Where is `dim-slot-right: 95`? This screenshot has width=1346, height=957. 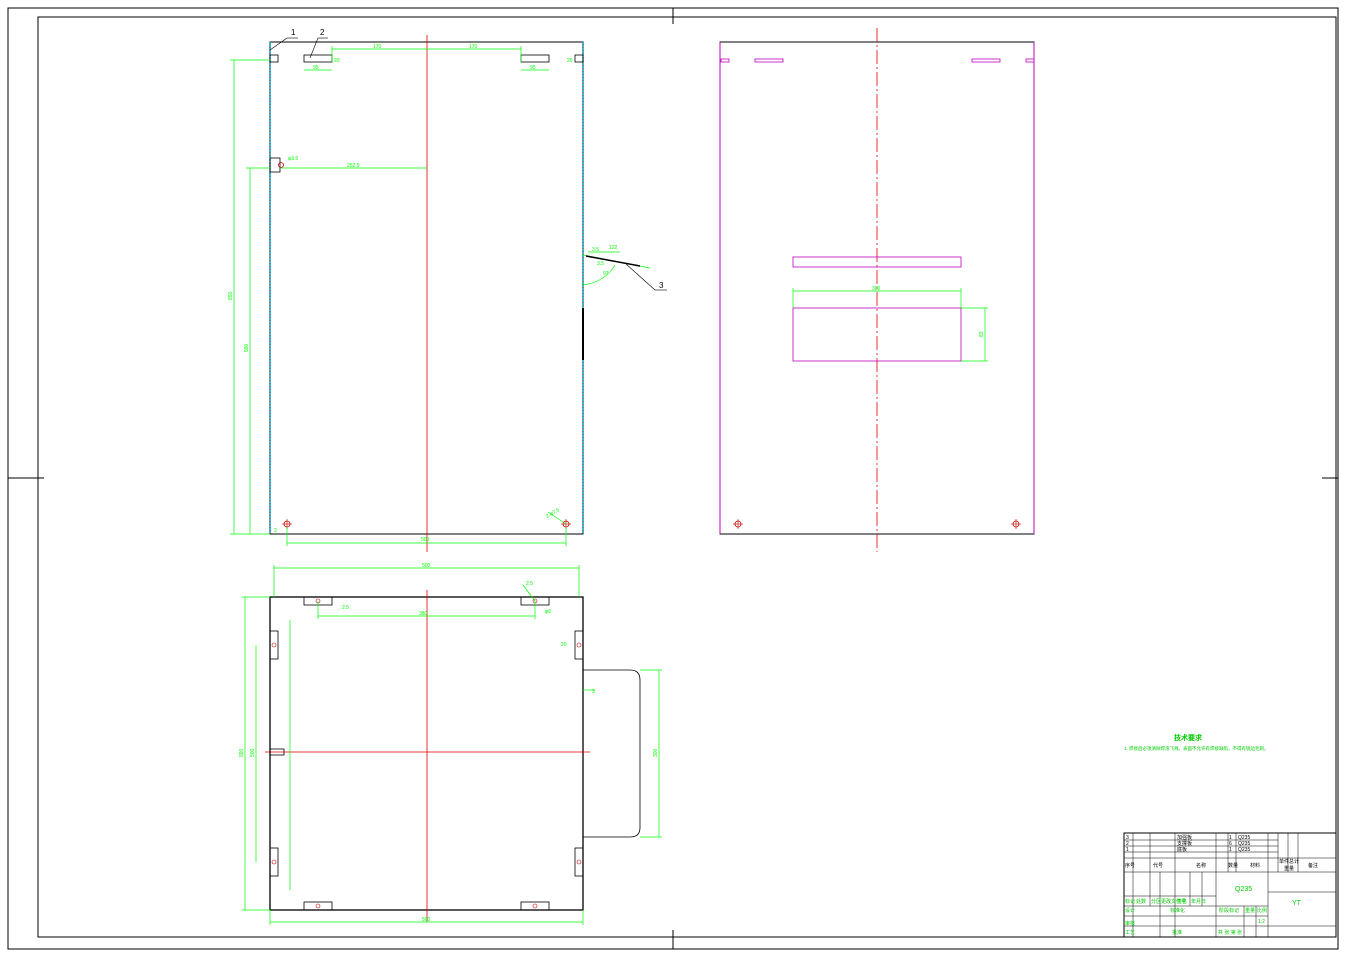
dim-slot-right: 95 is located at coordinates (533, 68).